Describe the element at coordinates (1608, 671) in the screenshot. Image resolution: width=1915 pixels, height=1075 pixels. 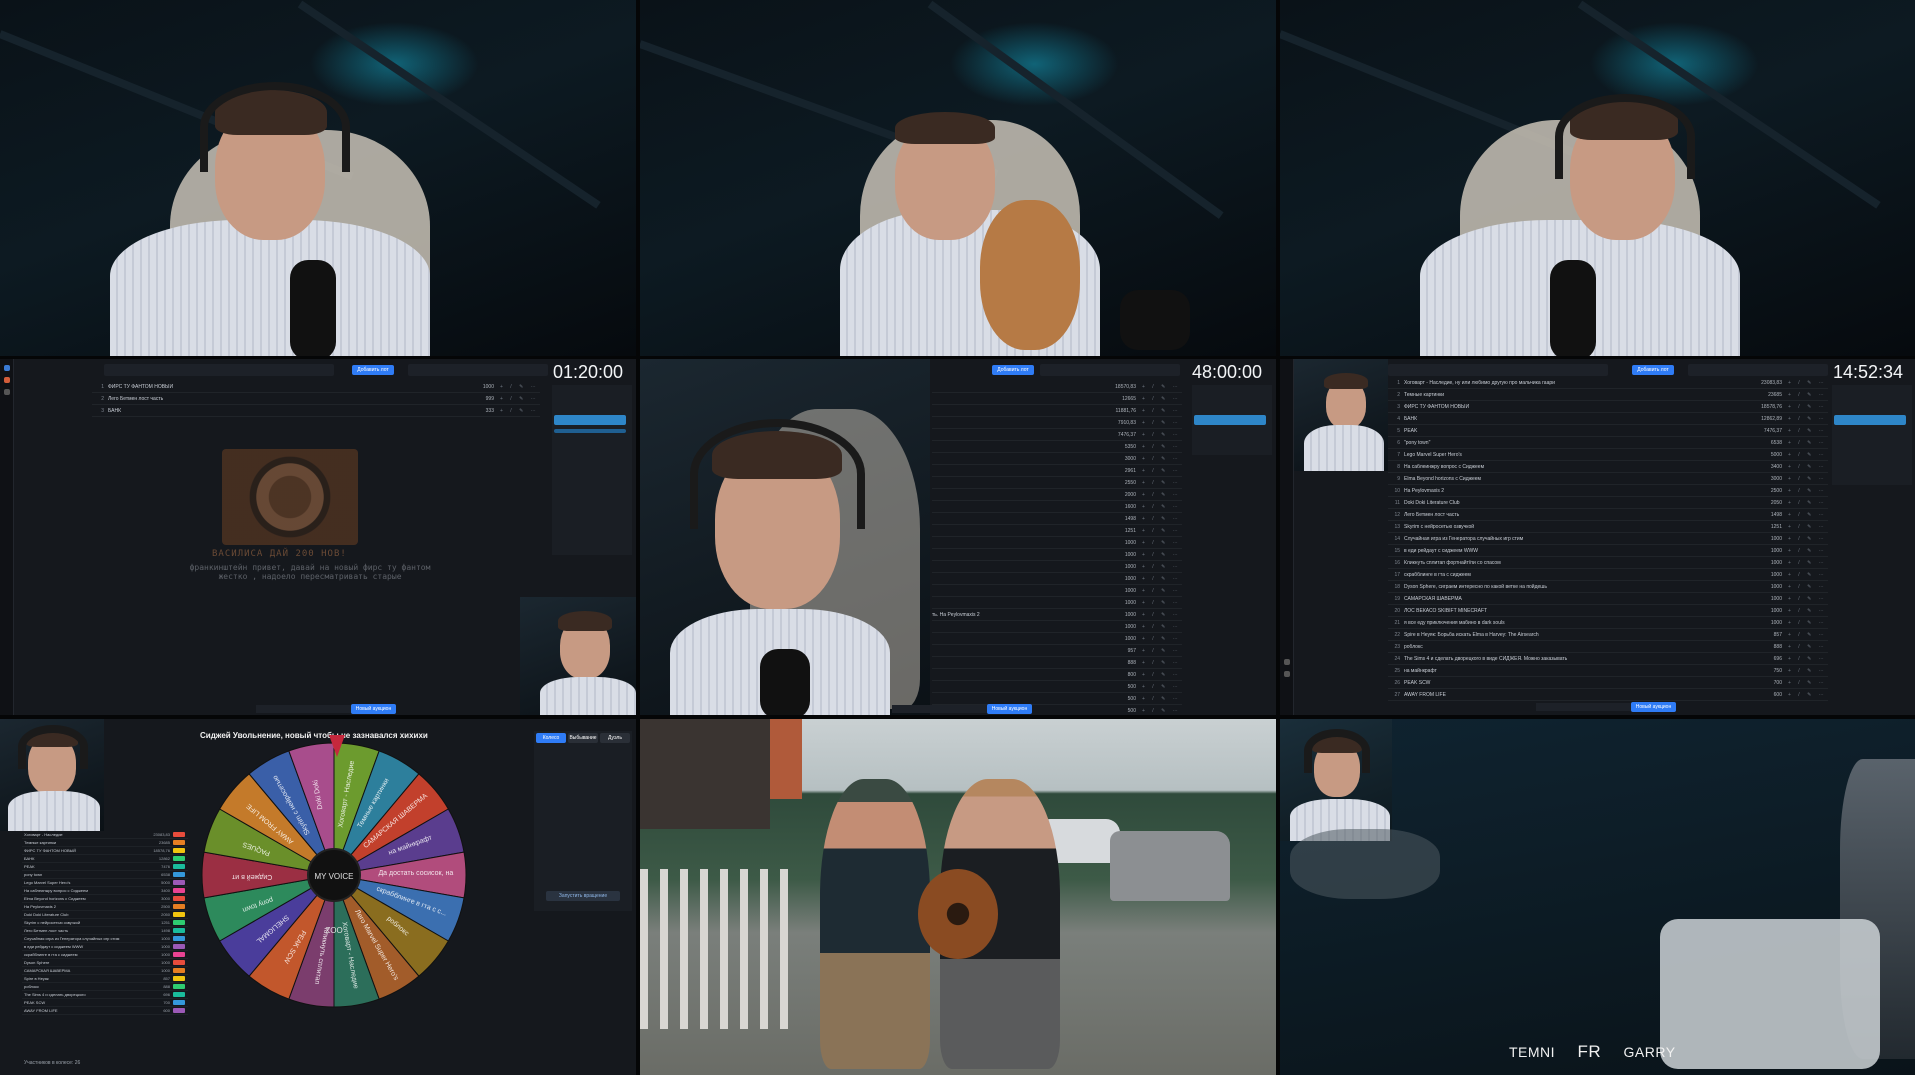
I see `list-item: 25 на майнкрафт 750 + / ✎ ⋯` at that location.